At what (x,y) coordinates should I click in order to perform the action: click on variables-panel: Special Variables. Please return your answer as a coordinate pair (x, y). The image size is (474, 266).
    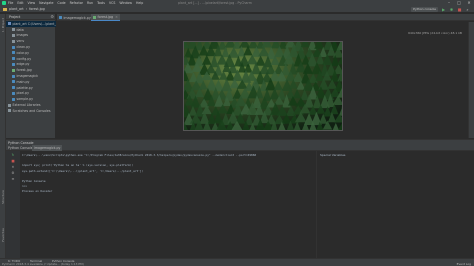
    Looking at the image, I should click on (395, 204).